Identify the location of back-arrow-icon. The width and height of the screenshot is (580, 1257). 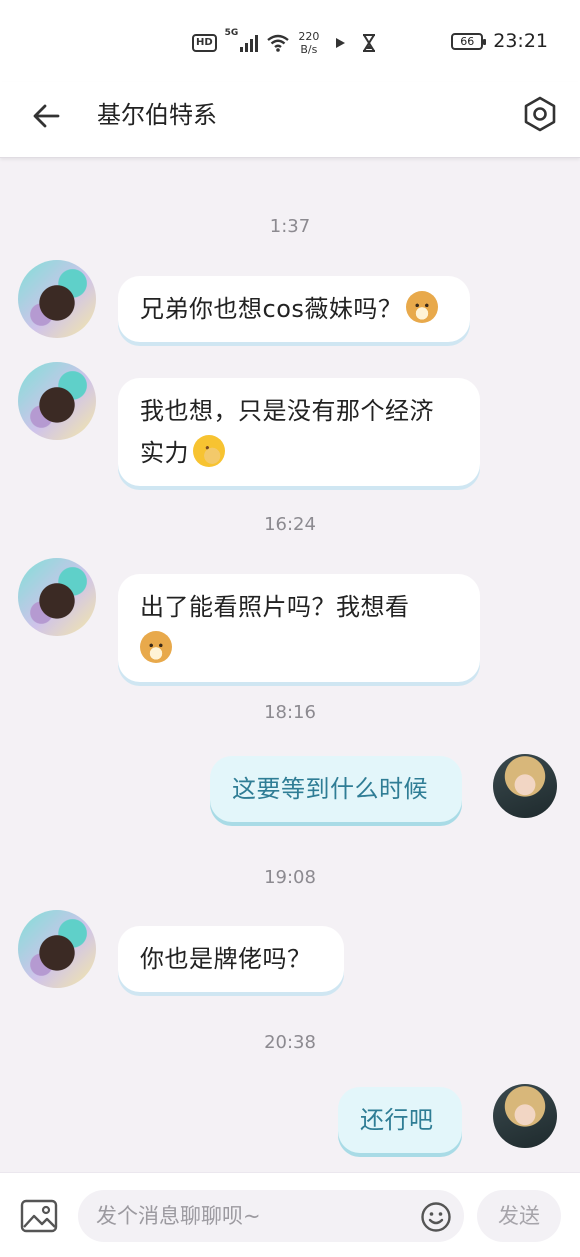
(46, 116).